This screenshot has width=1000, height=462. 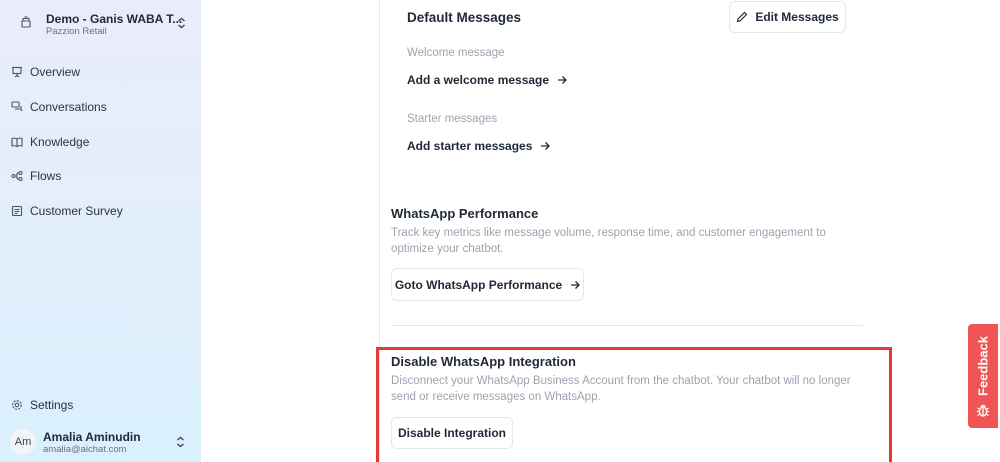 What do you see at coordinates (470, 146) in the screenshot?
I see `add-starter-messages-text: Add starter messages` at bounding box center [470, 146].